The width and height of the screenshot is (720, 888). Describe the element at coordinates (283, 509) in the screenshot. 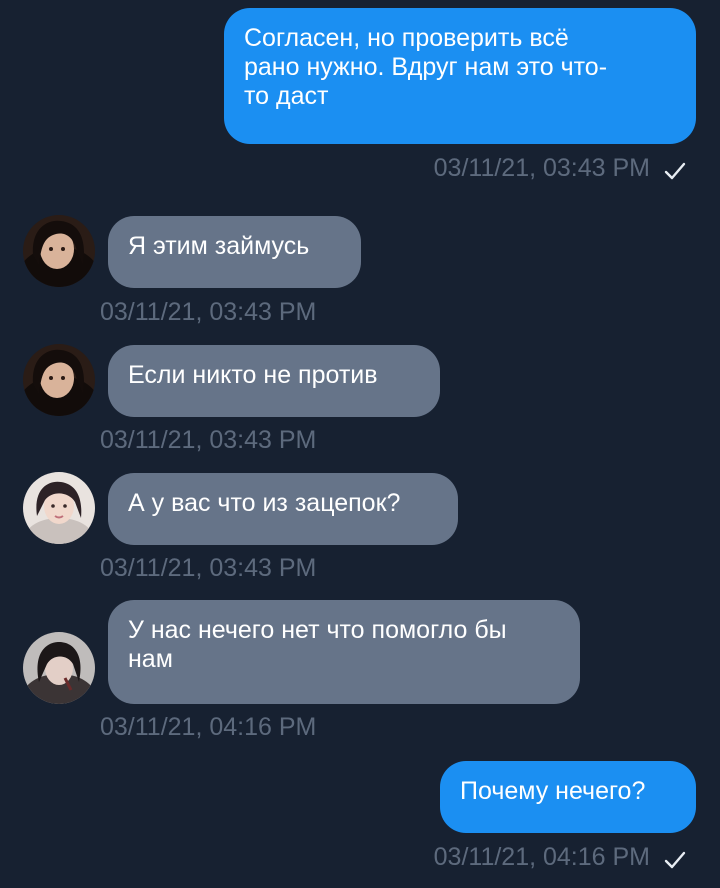

I see `incoming-message-bubble: А у вас что из зацепок?` at that location.